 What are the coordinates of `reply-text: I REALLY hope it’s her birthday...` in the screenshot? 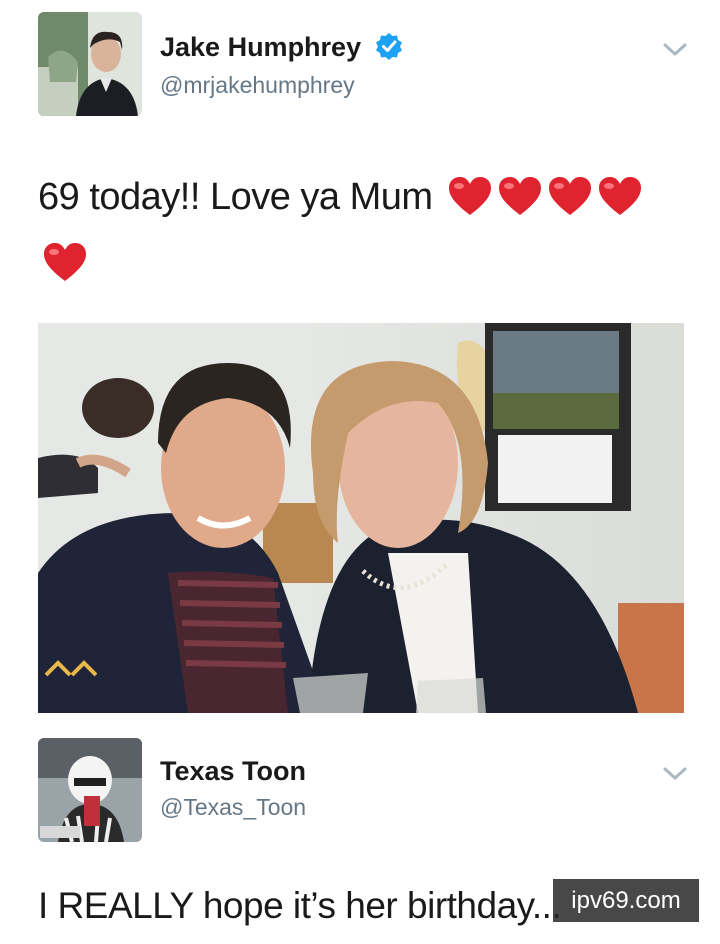 It's located at (300, 905).